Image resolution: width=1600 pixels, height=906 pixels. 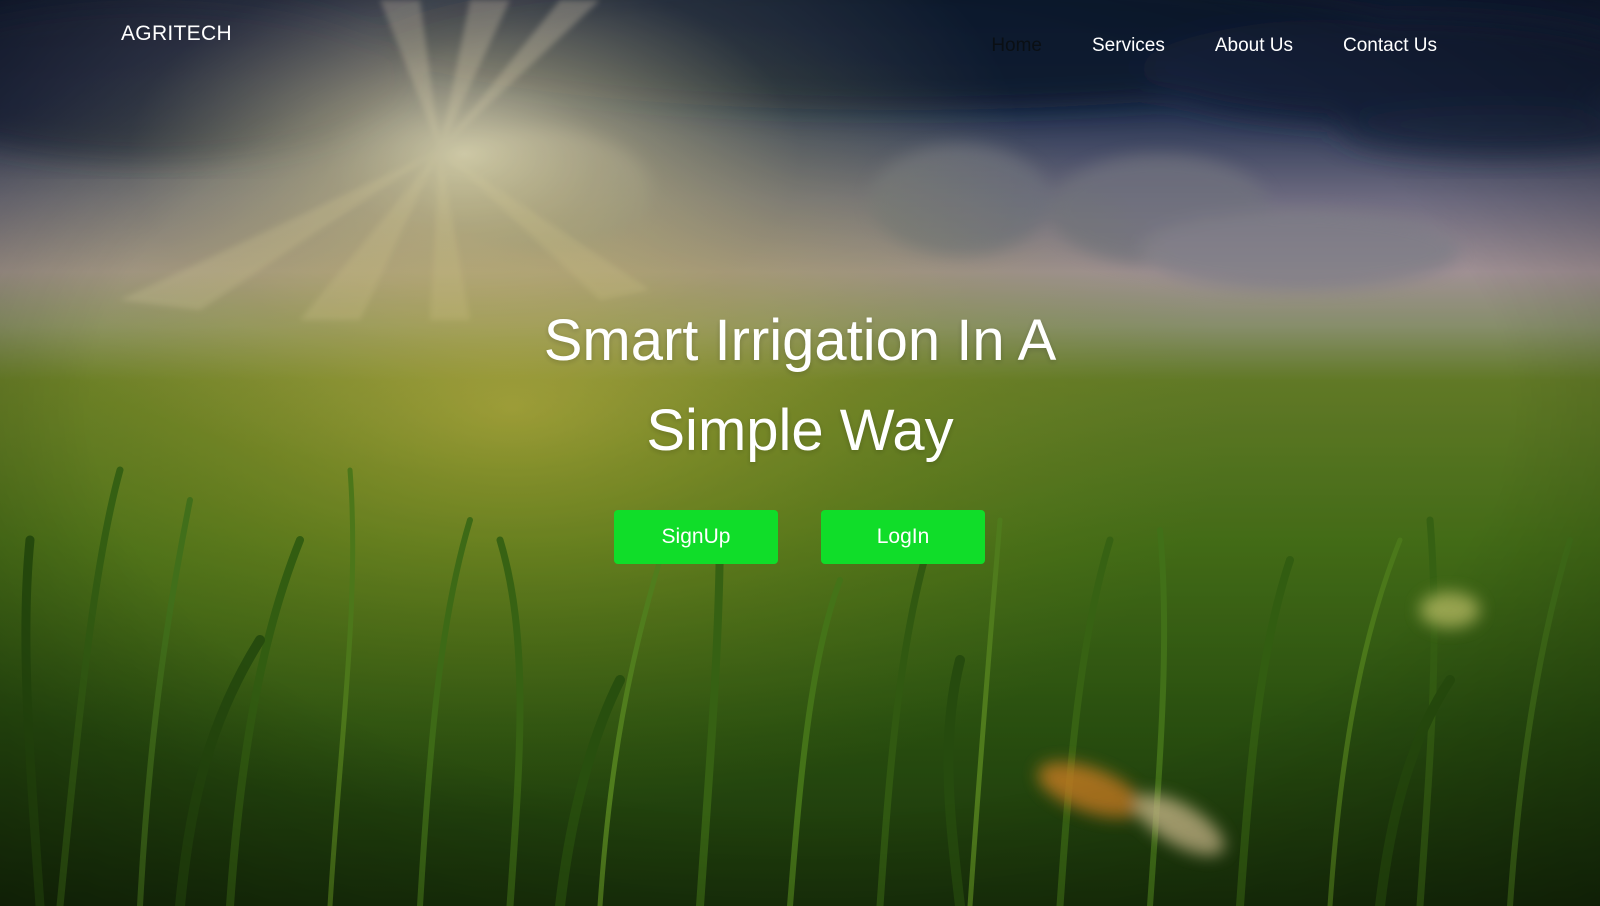 I want to click on hero-actions: SignUp LogIn, so click(x=799, y=537).